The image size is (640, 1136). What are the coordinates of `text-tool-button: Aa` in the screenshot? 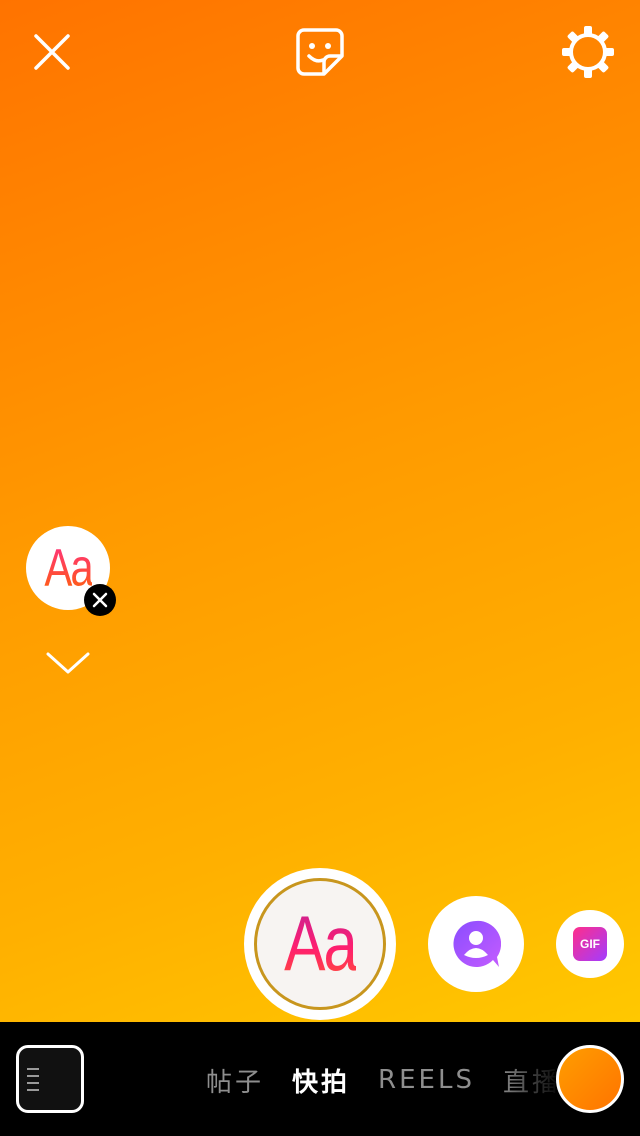 It's located at (320, 944).